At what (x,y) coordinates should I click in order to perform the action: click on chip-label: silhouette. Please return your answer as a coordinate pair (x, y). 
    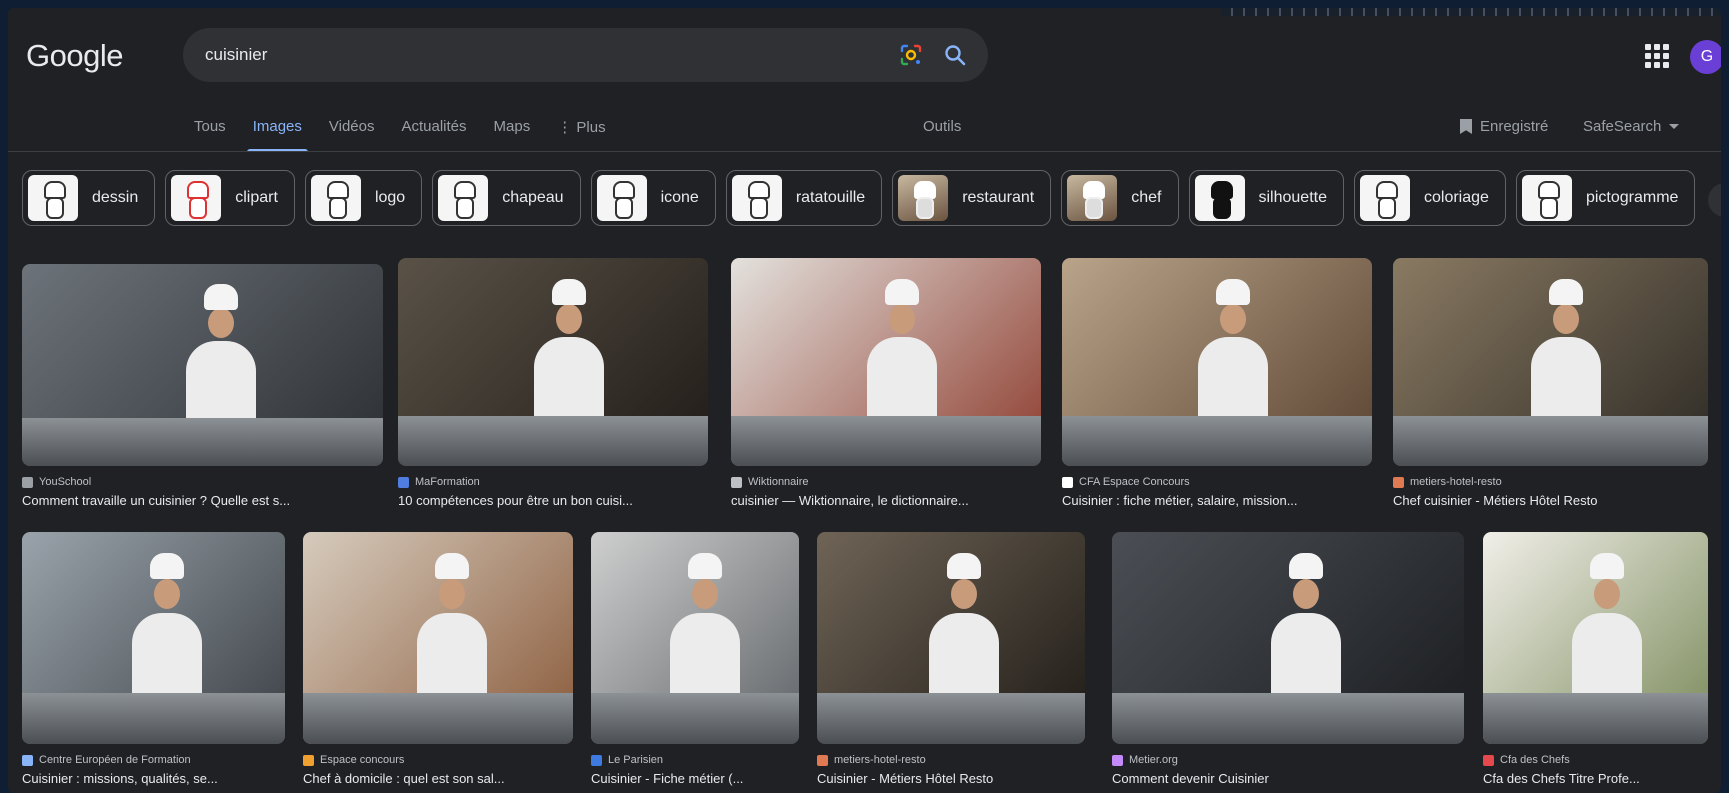
    Looking at the image, I should click on (1293, 197).